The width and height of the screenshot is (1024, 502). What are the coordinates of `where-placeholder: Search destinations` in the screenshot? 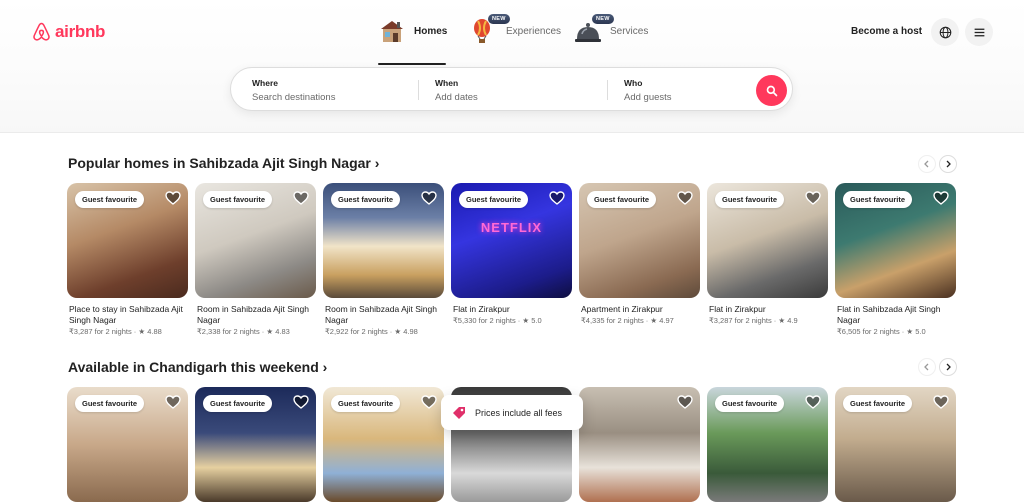 It's located at (293, 97).